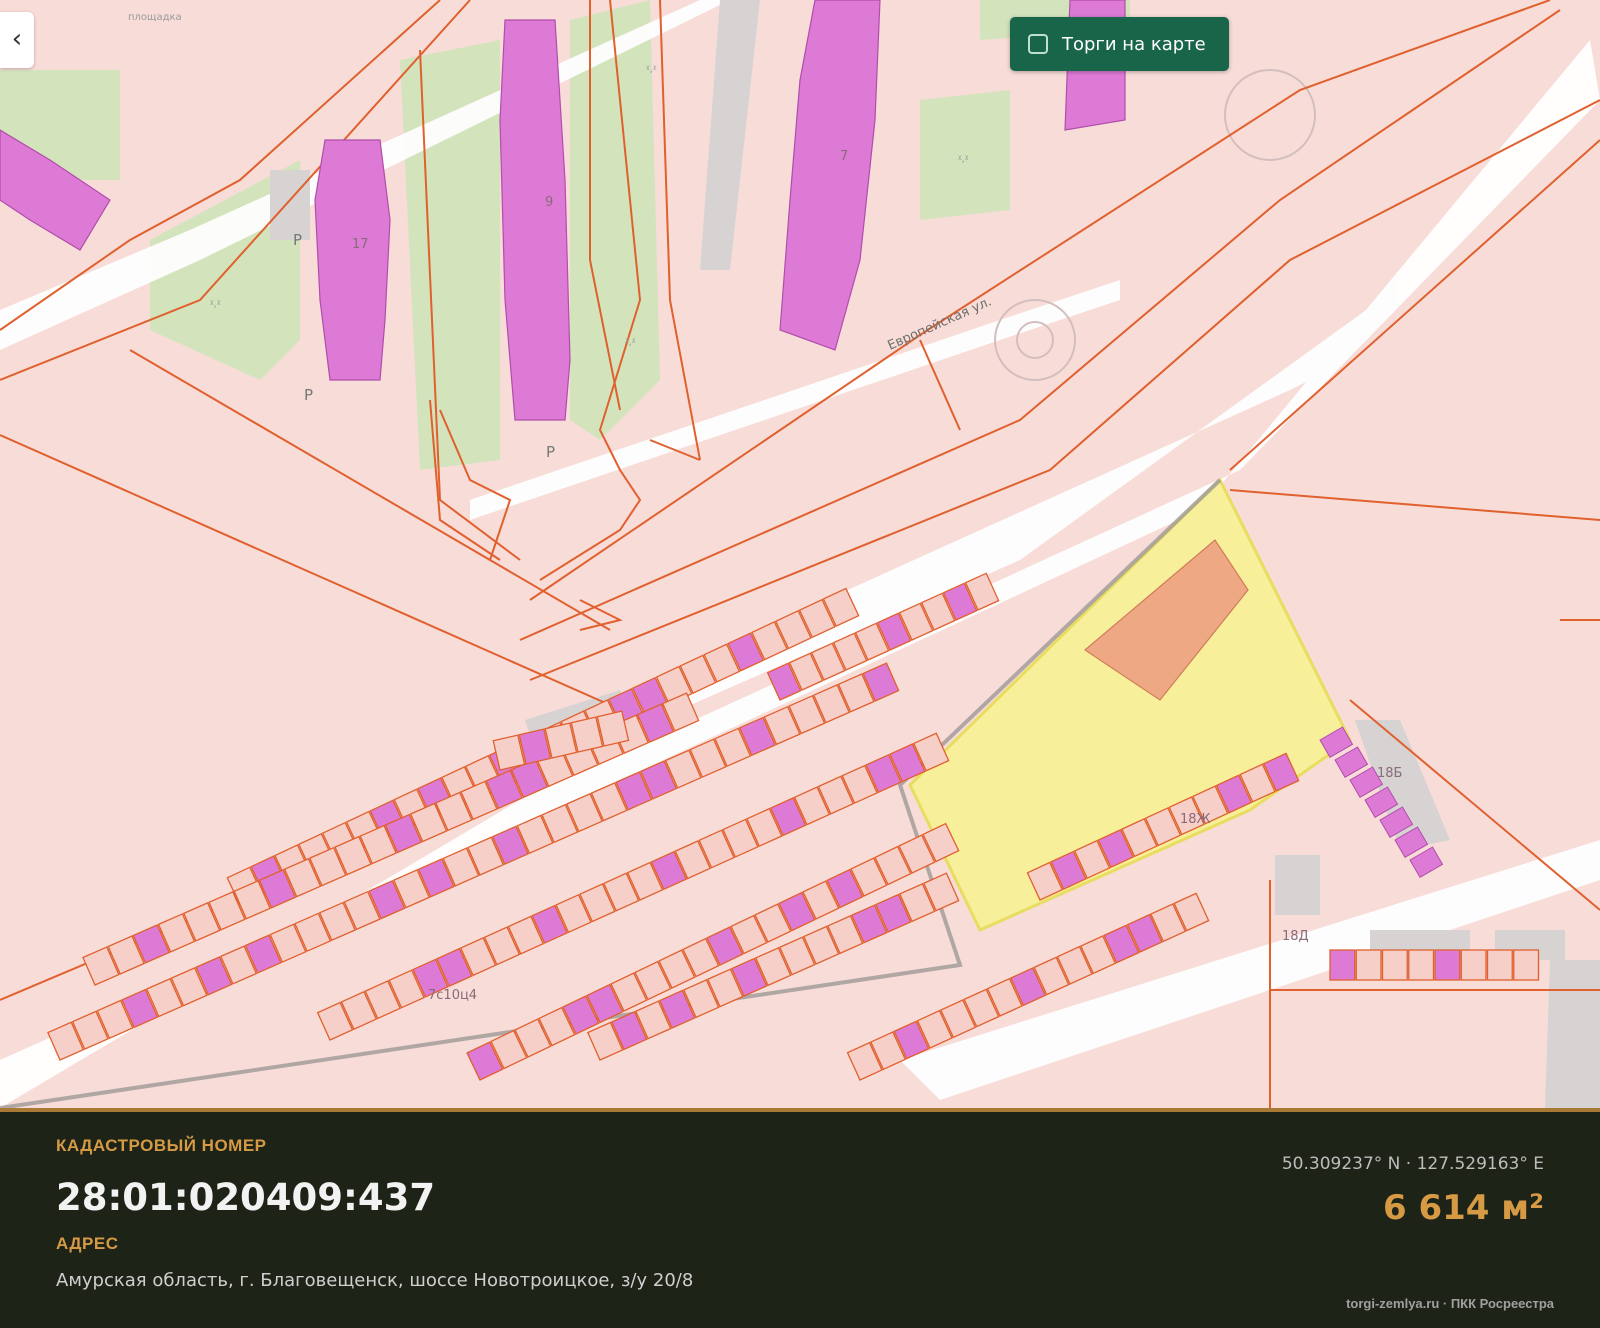 This screenshot has height=1328, width=1600. I want to click on plot-tag: 18Ж, so click(1195, 819).